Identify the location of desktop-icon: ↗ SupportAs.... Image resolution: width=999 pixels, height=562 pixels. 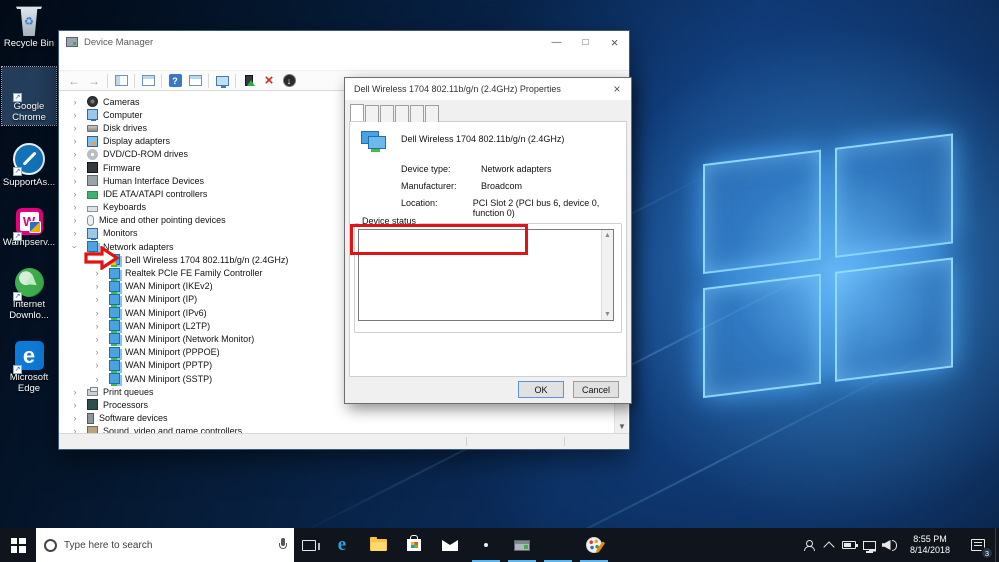
(29, 165).